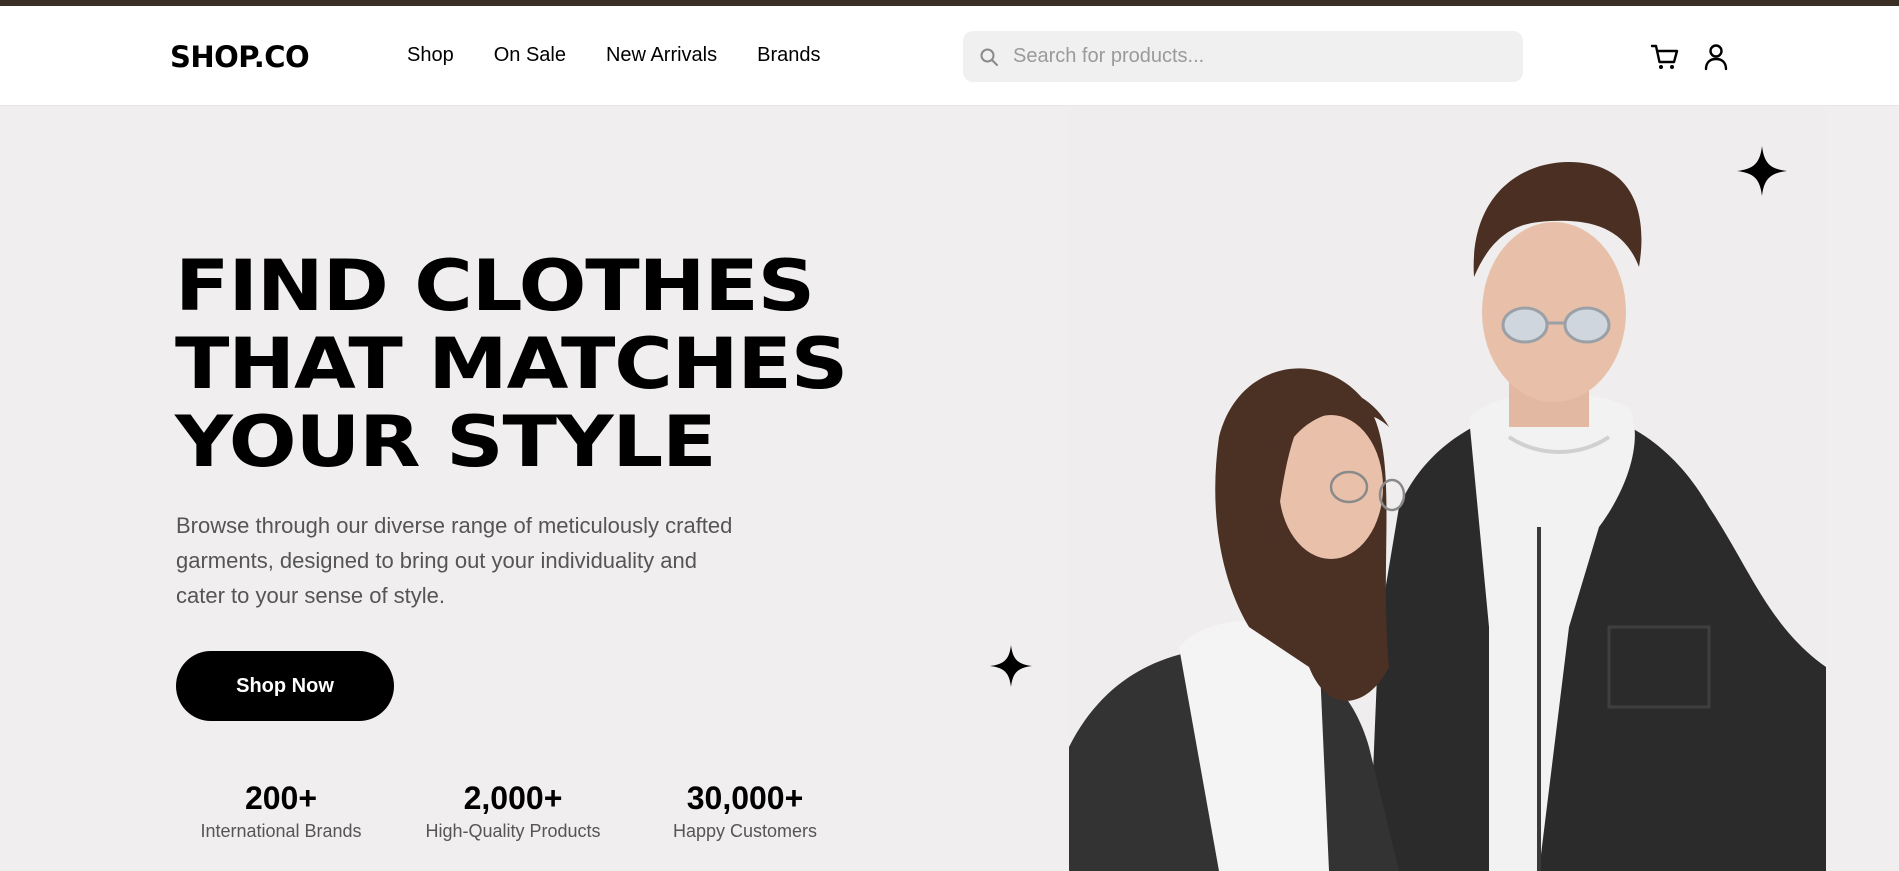 The image size is (1899, 871). I want to click on search-bar, so click(1243, 56).